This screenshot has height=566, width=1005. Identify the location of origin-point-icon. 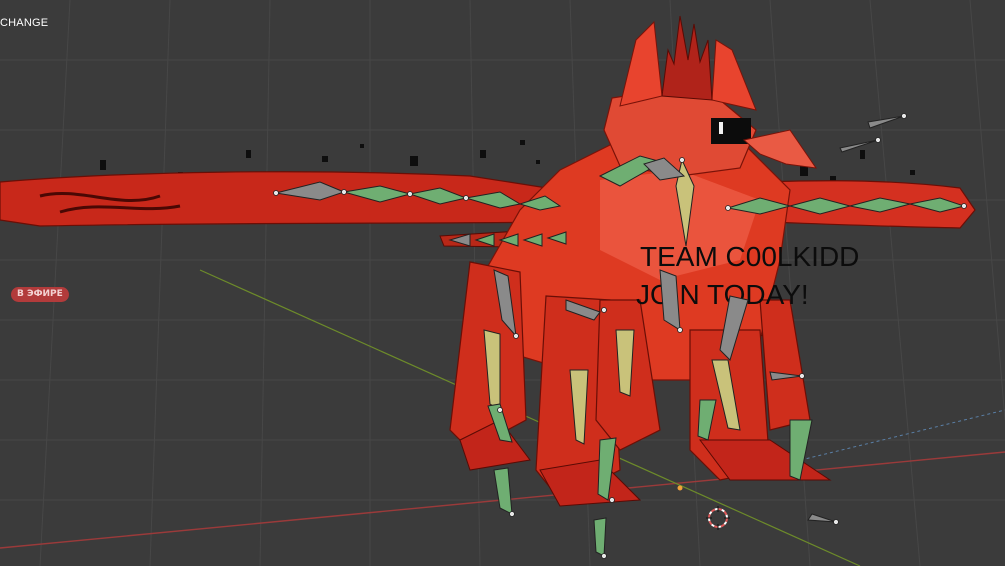
(680, 488).